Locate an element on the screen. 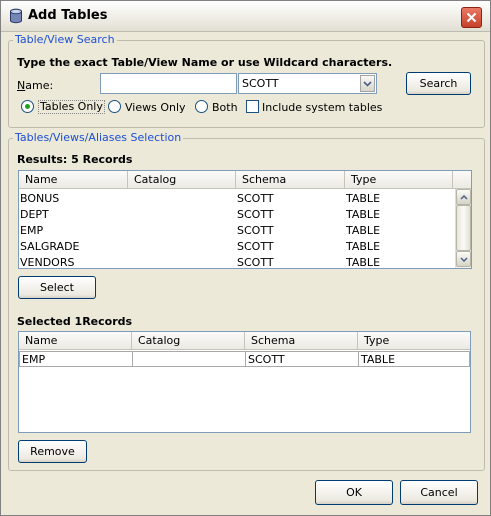  close-button is located at coordinates (471, 17).